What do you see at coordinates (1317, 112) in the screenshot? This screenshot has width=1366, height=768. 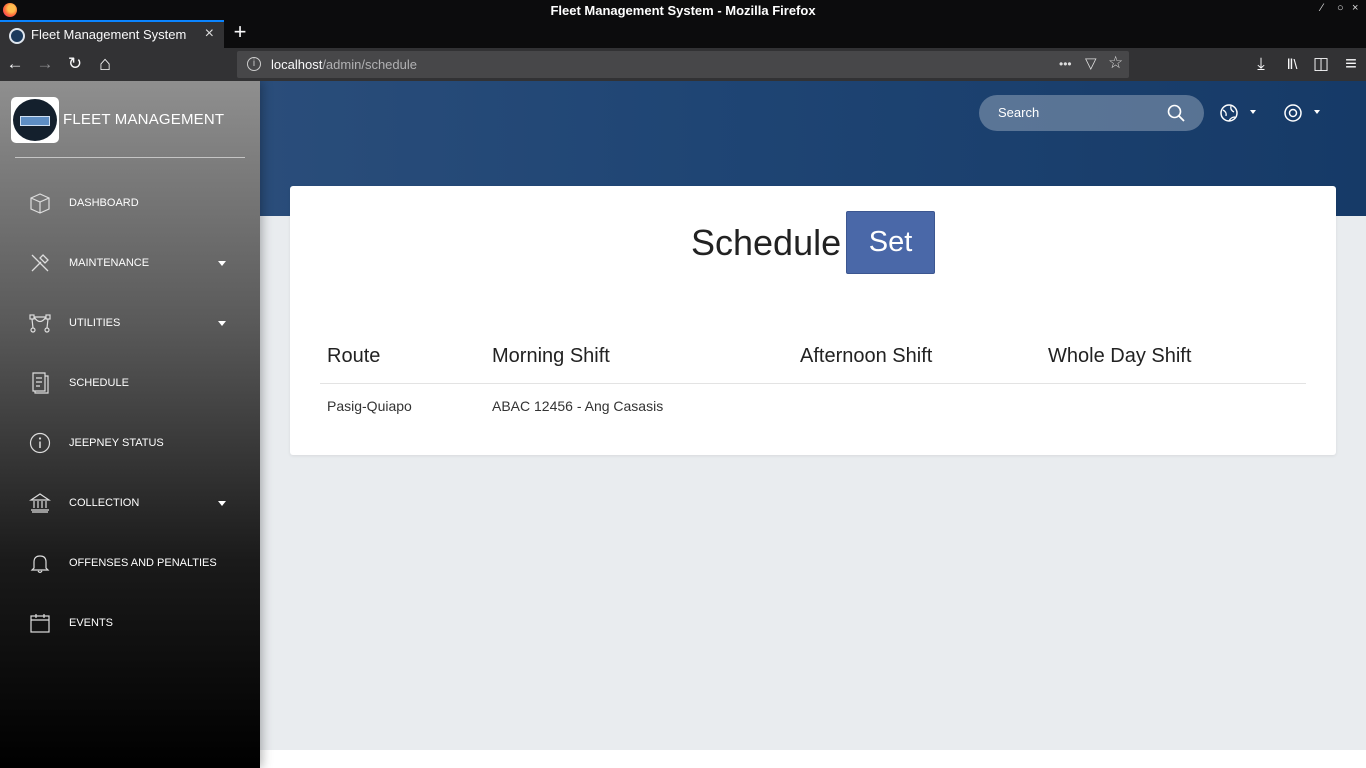 I see `user-dropdown-caret` at bounding box center [1317, 112].